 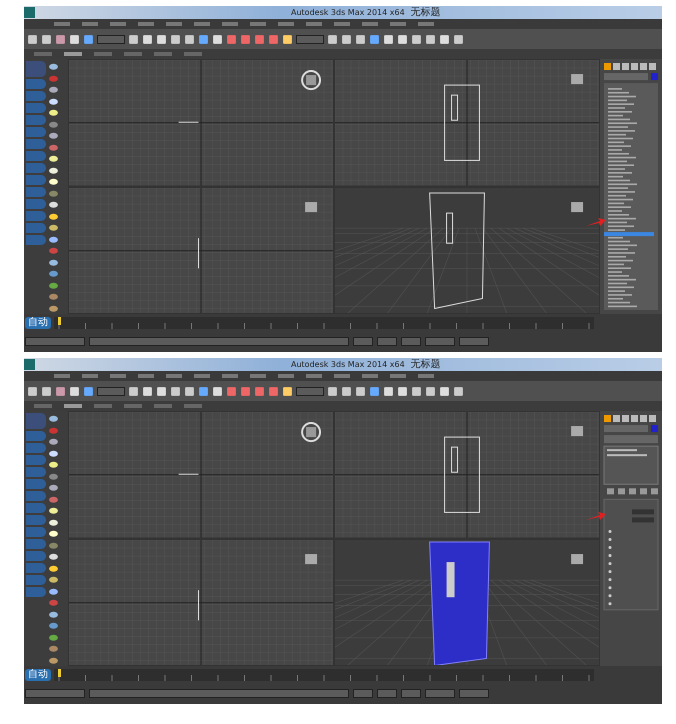 What do you see at coordinates (631, 186) in the screenshot?
I see `command-panel` at bounding box center [631, 186].